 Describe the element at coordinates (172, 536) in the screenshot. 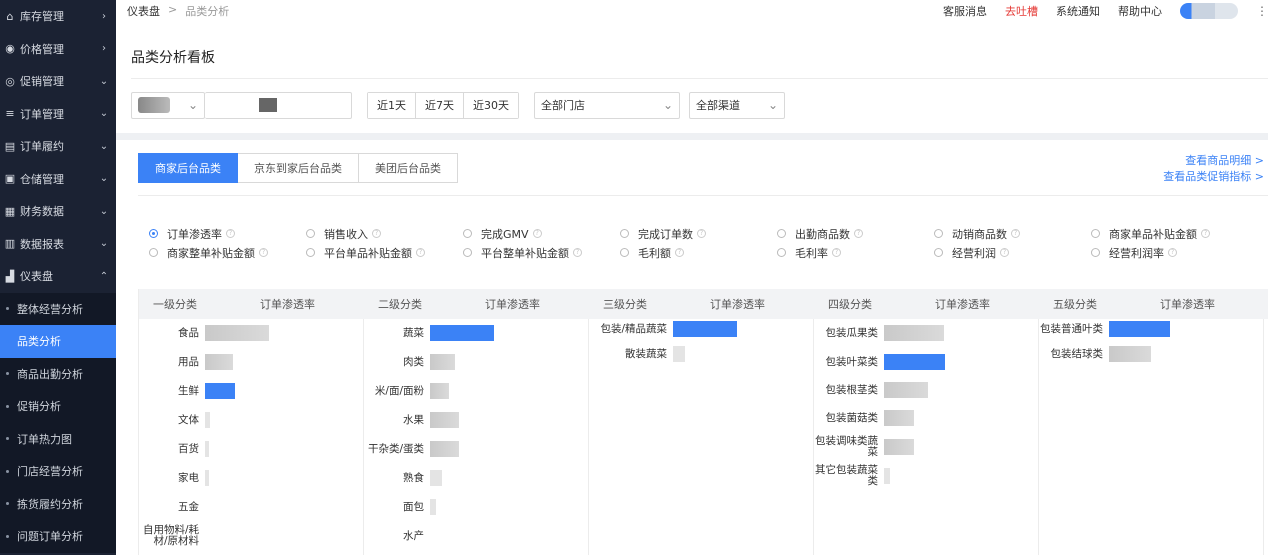

I see `table-row: 自用物料/耗材/原材料` at that location.